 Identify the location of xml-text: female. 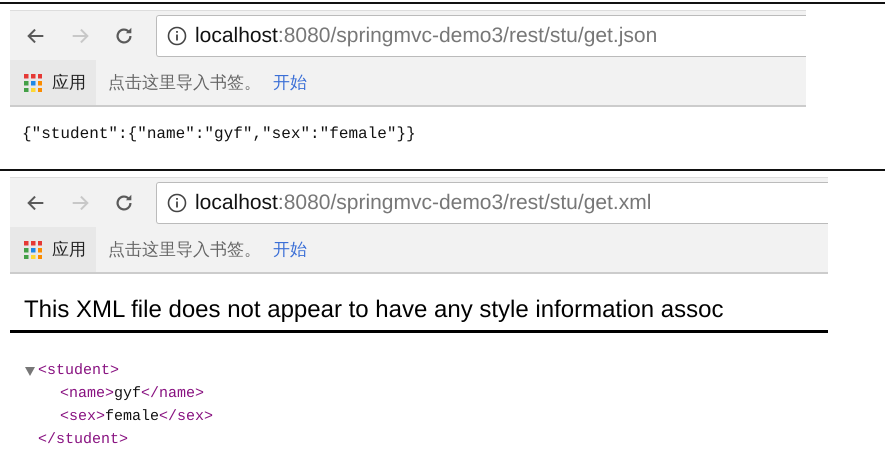
(132, 417).